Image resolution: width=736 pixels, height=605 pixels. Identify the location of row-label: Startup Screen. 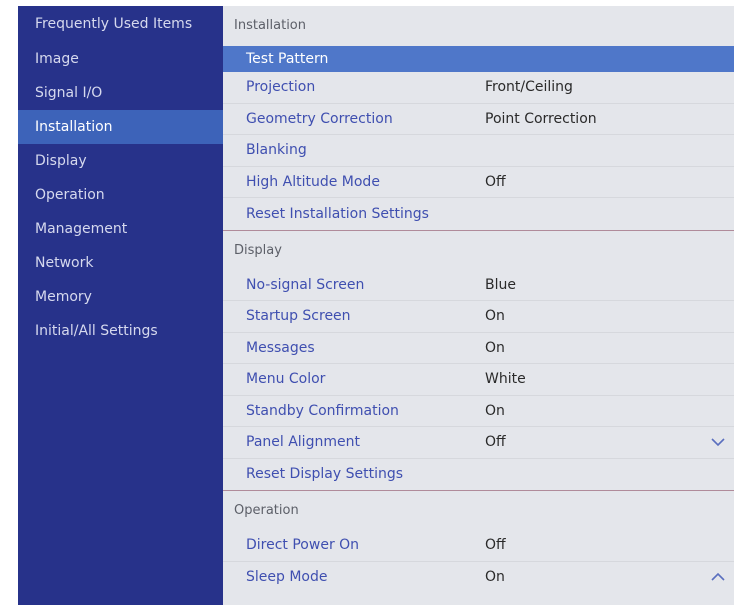
(298, 316).